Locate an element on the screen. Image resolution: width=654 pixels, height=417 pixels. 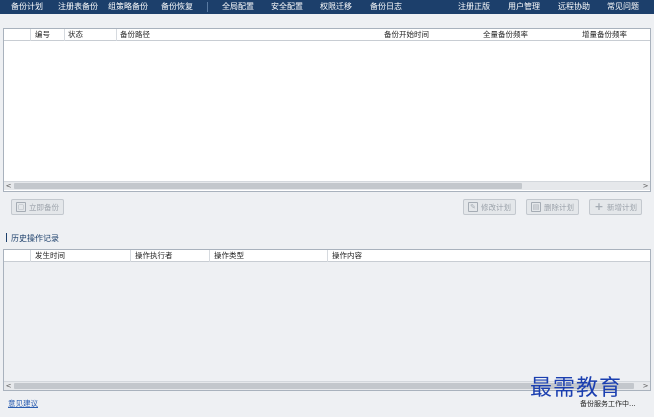
col-full-backup-frequency: 全量备份频率 is located at coordinates (505, 35).